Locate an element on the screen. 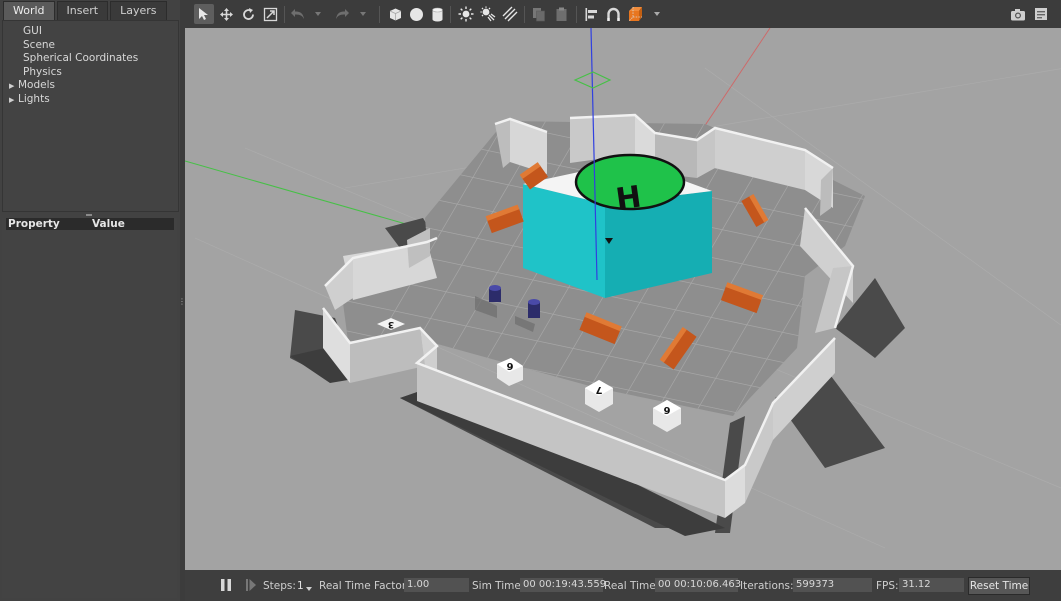  screenshot-icon is located at coordinates (1018, 14).